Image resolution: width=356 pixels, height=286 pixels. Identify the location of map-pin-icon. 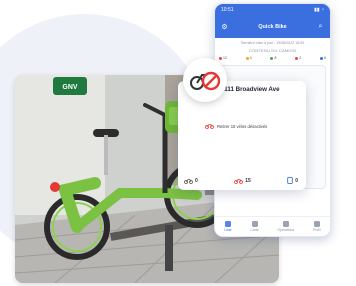
(254, 224).